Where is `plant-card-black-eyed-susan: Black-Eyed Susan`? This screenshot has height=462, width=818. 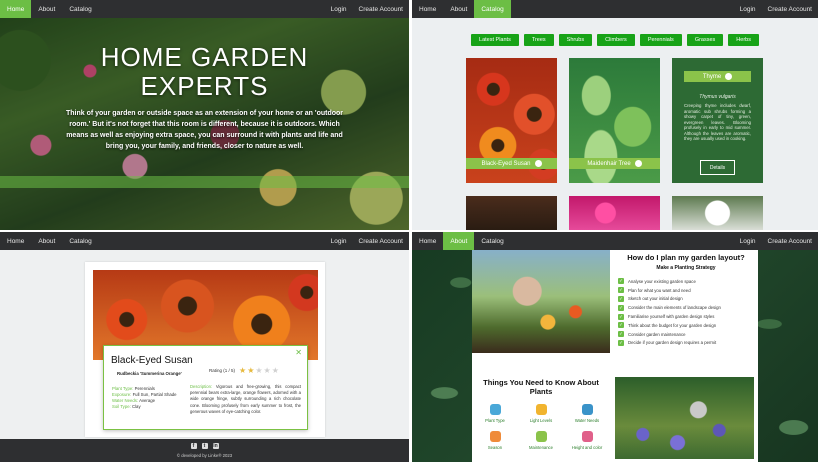 plant-card-black-eyed-susan: Black-Eyed Susan is located at coordinates (511, 120).